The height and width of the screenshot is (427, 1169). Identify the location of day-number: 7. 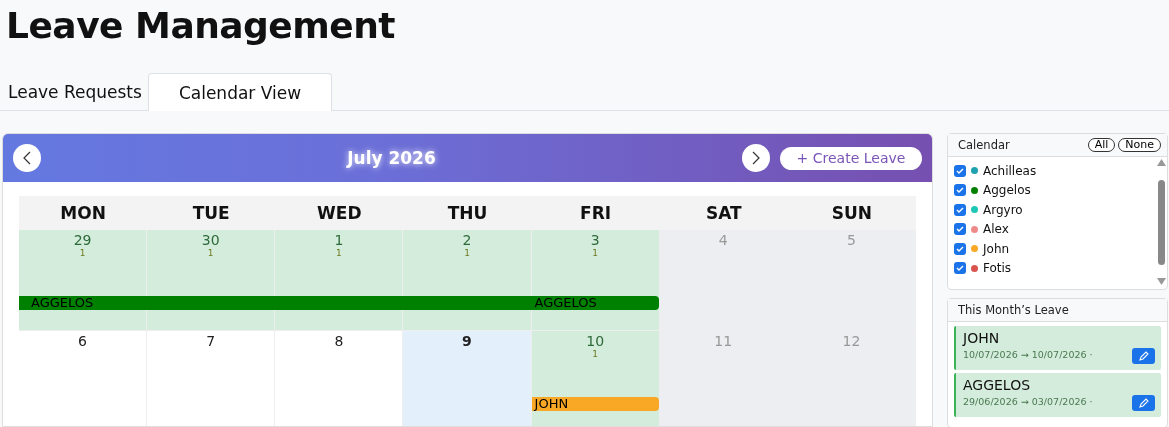
(211, 341).